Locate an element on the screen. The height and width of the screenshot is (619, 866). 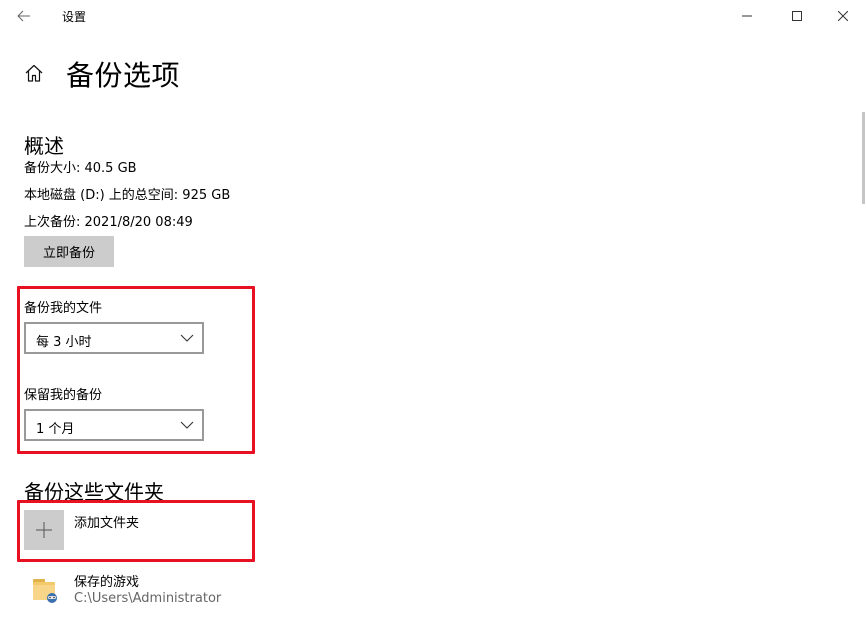
home-icon is located at coordinates (34, 73).